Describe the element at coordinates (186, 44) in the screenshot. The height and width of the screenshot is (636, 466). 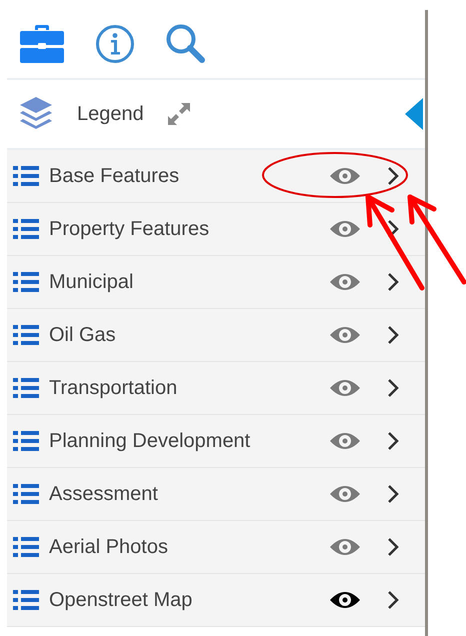
I see `search-icon` at that location.